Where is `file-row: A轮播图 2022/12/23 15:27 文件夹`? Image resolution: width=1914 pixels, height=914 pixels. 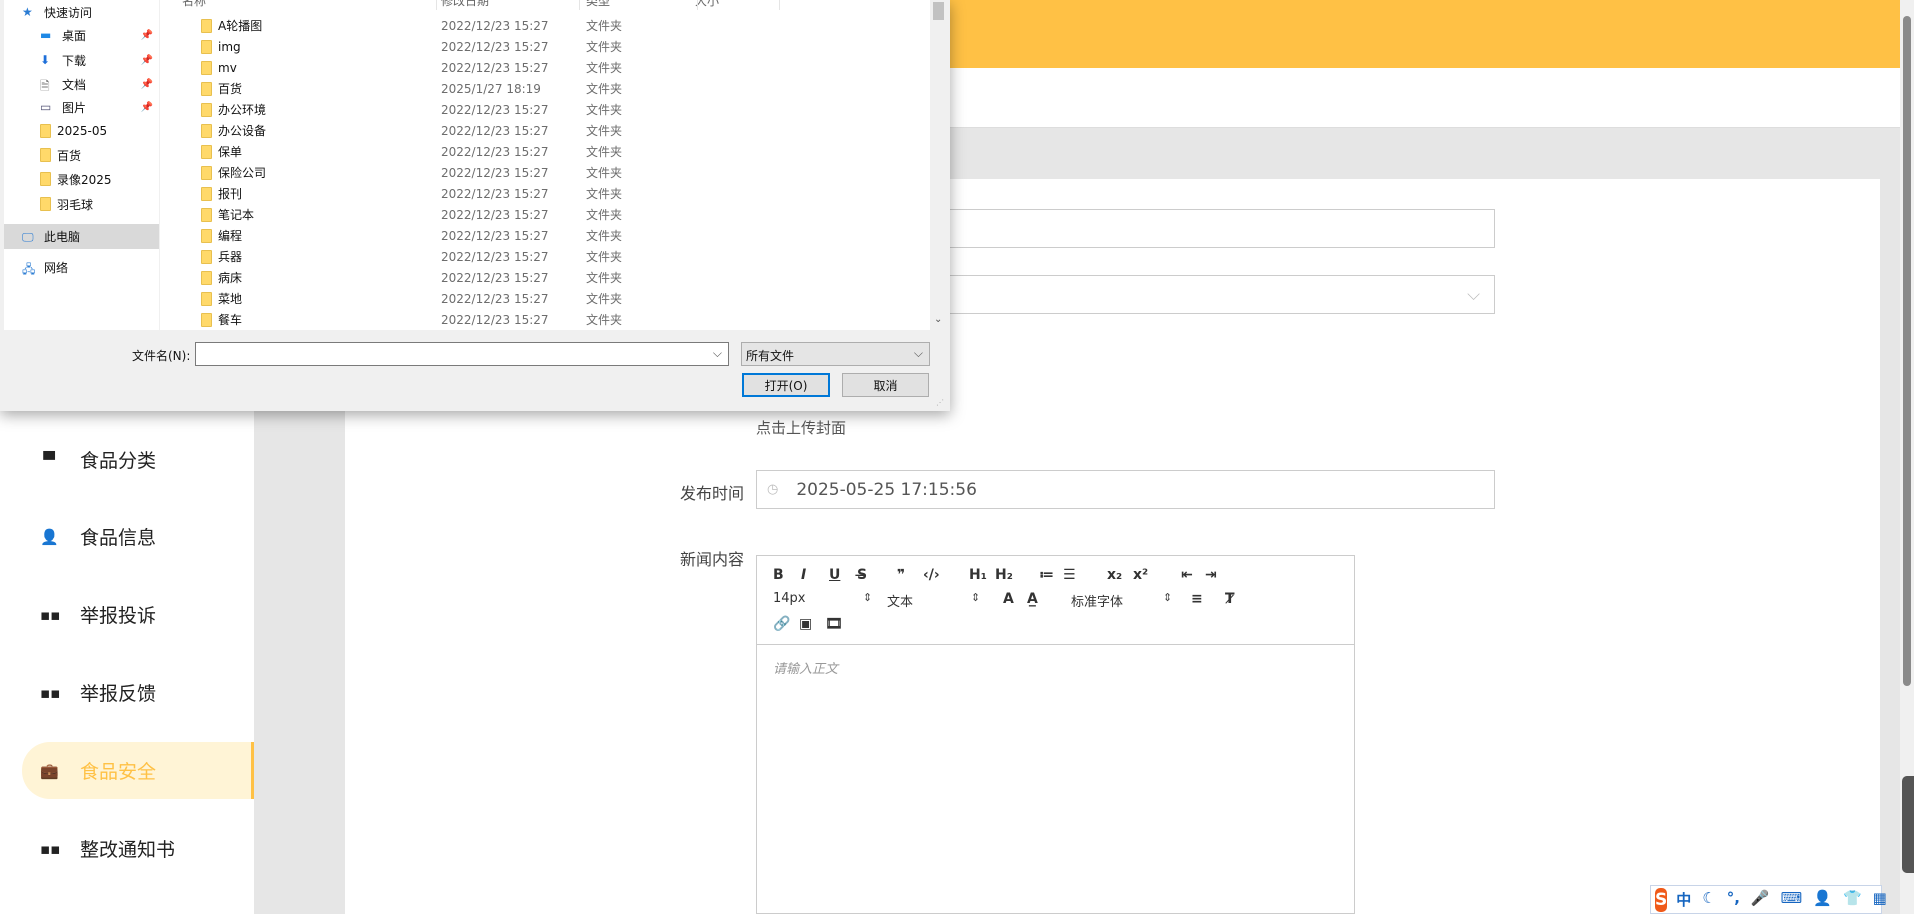 file-row: A轮播图 2022/12/23 15:27 文件夹 is located at coordinates (545, 25).